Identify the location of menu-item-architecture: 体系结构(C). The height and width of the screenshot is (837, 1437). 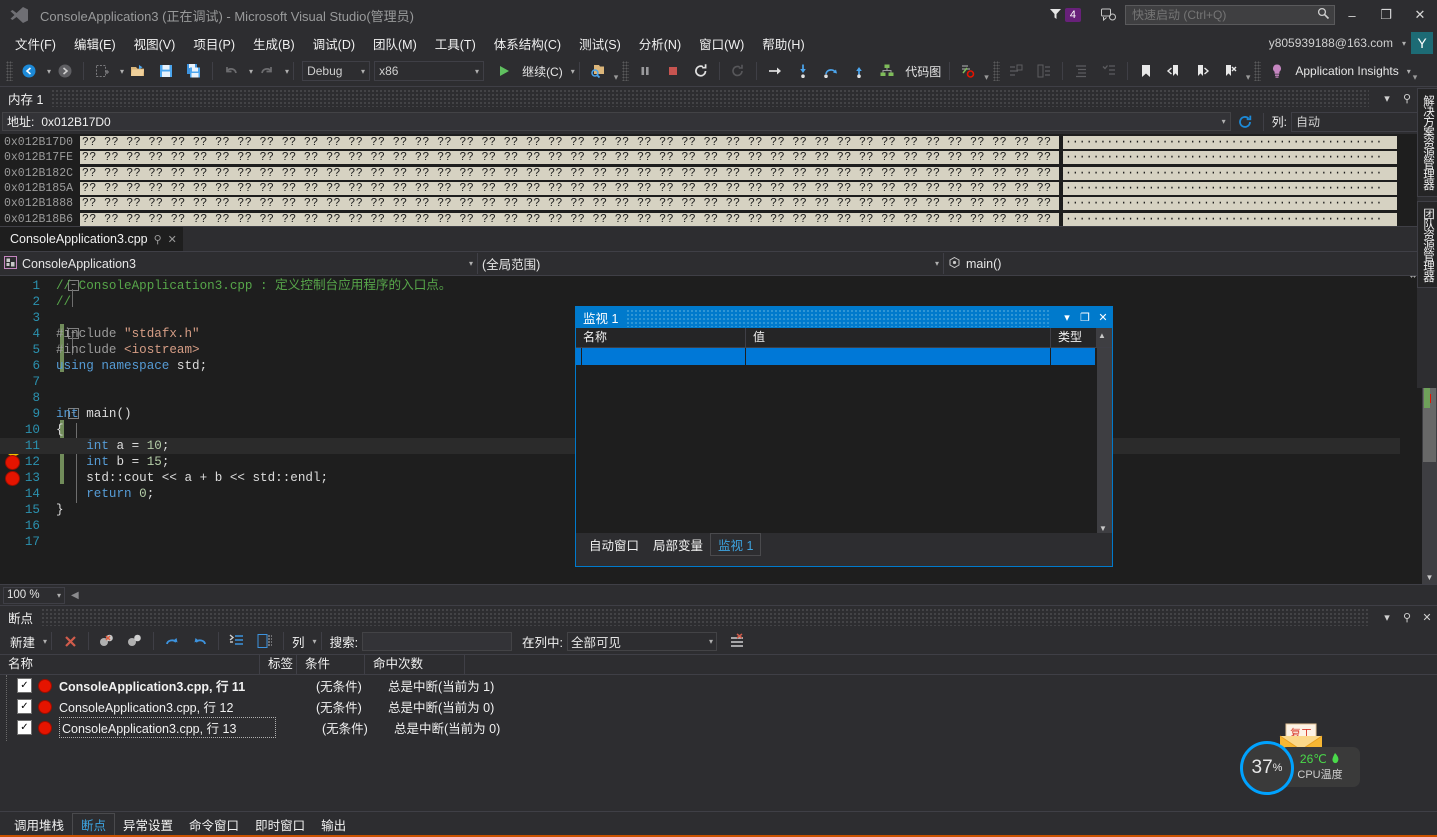
(527, 43).